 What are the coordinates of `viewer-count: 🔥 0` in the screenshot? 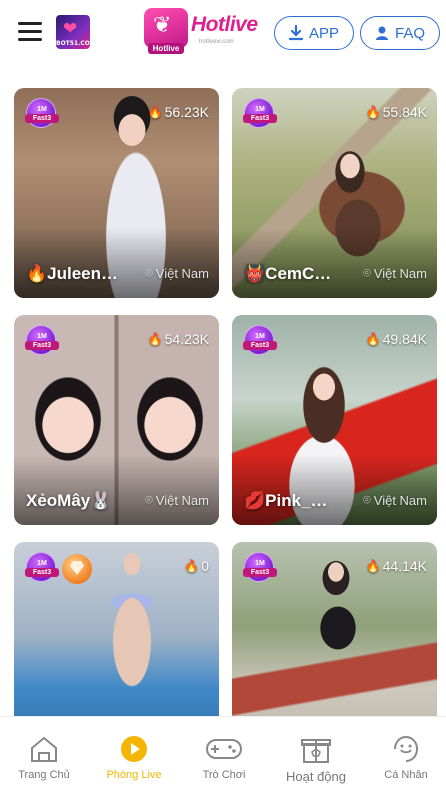 It's located at (196, 566).